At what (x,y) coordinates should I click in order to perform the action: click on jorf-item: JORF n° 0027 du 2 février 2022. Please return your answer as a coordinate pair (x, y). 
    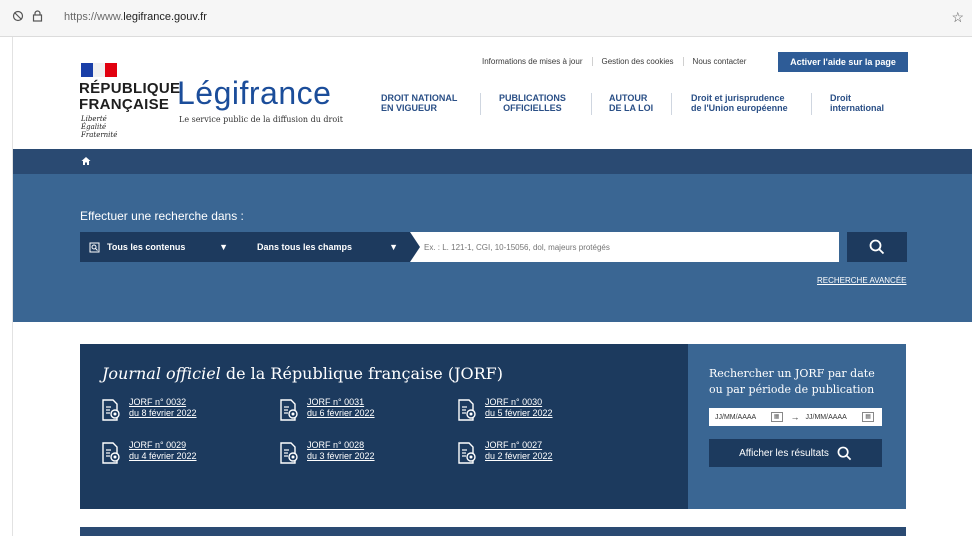
    Looking at the image, I should click on (505, 452).